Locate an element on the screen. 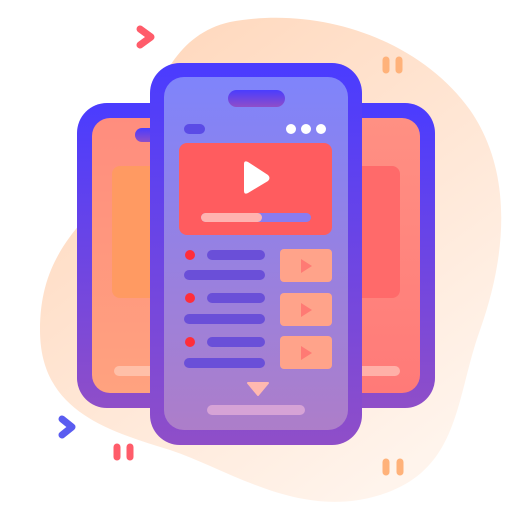 Image resolution: width=512 pixels, height=512 pixels. more-icon is located at coordinates (306, 129).